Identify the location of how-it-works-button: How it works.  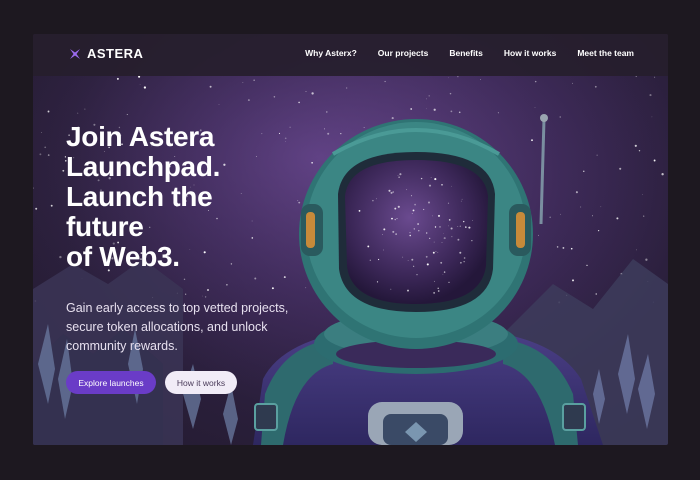
(201, 382).